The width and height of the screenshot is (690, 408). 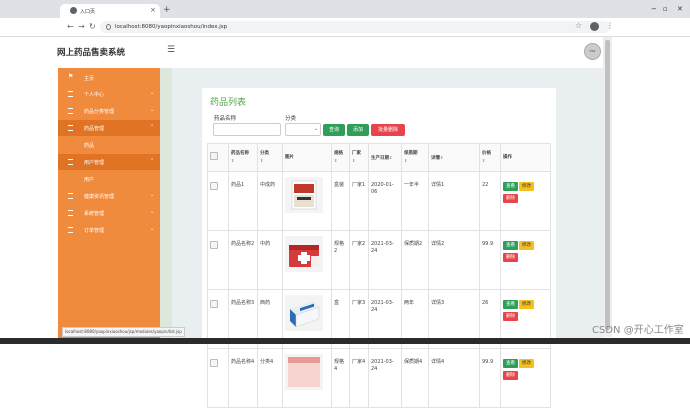 What do you see at coordinates (270, 260) in the screenshot?
I see `cell-category: 中药` at bounding box center [270, 260].